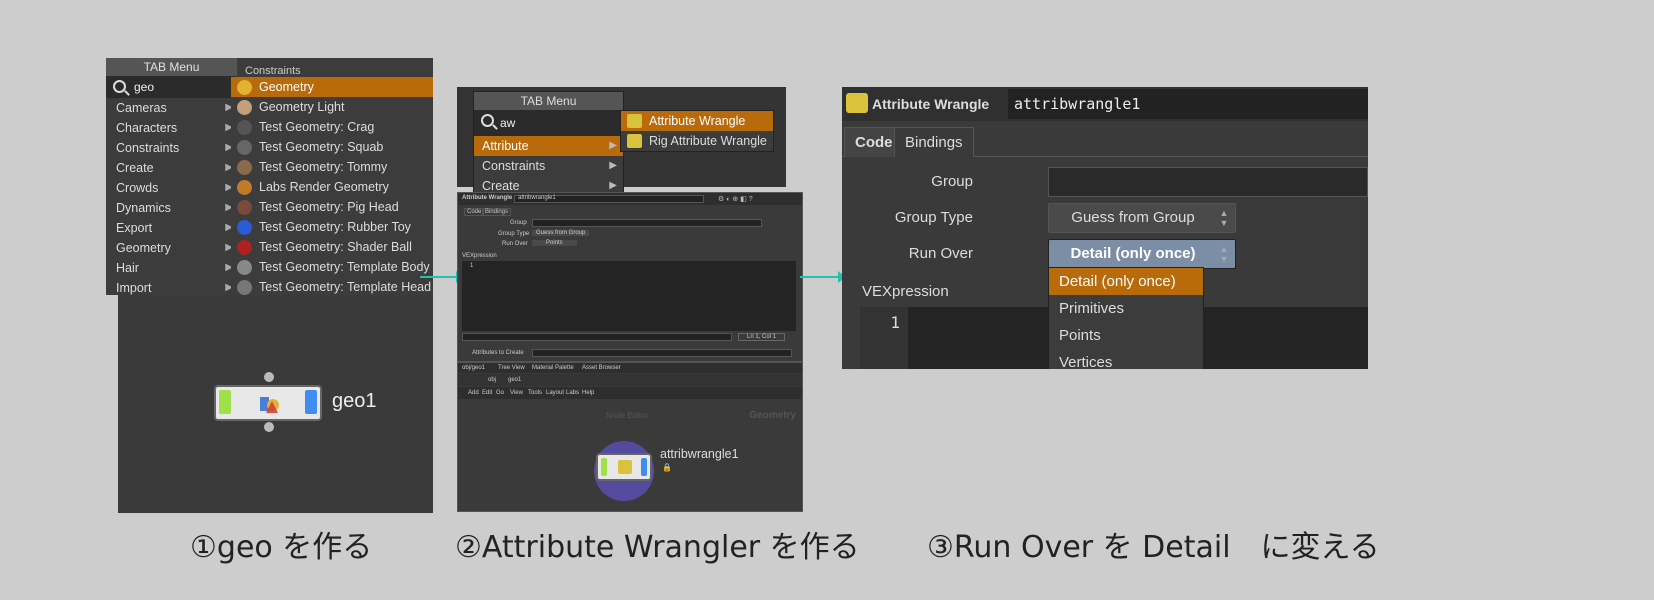 The height and width of the screenshot is (600, 1654). What do you see at coordinates (225, 402) in the screenshot?
I see `display-flag` at bounding box center [225, 402].